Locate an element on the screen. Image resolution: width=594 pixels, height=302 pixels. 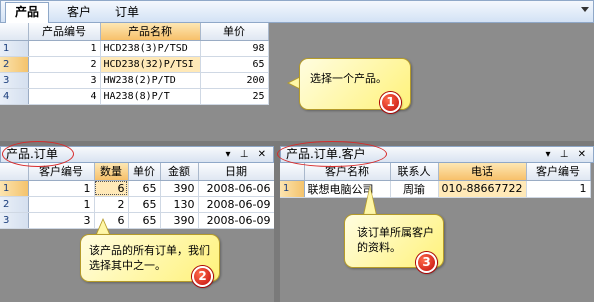
cell-date: 2008-06-06 is located at coordinates (236, 188).